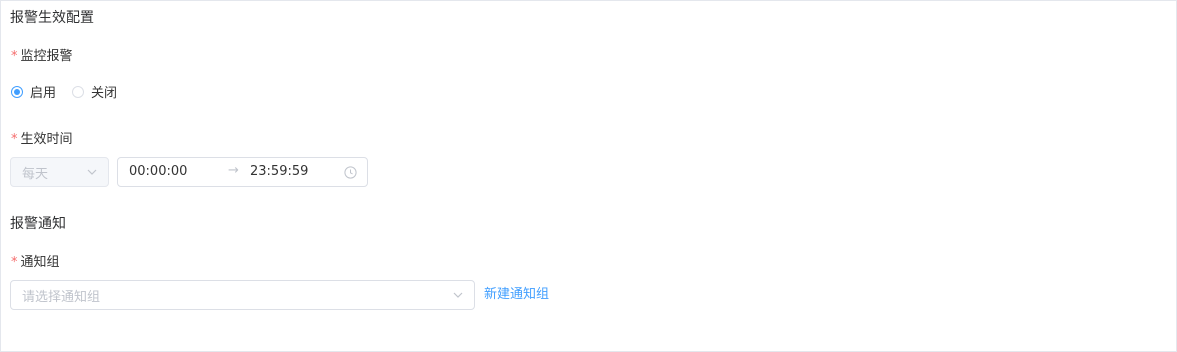 Image resolution: width=1177 pixels, height=352 pixels. What do you see at coordinates (46, 56) in the screenshot?
I see `monitor-alarm-label-text: 监控报警` at bounding box center [46, 56].